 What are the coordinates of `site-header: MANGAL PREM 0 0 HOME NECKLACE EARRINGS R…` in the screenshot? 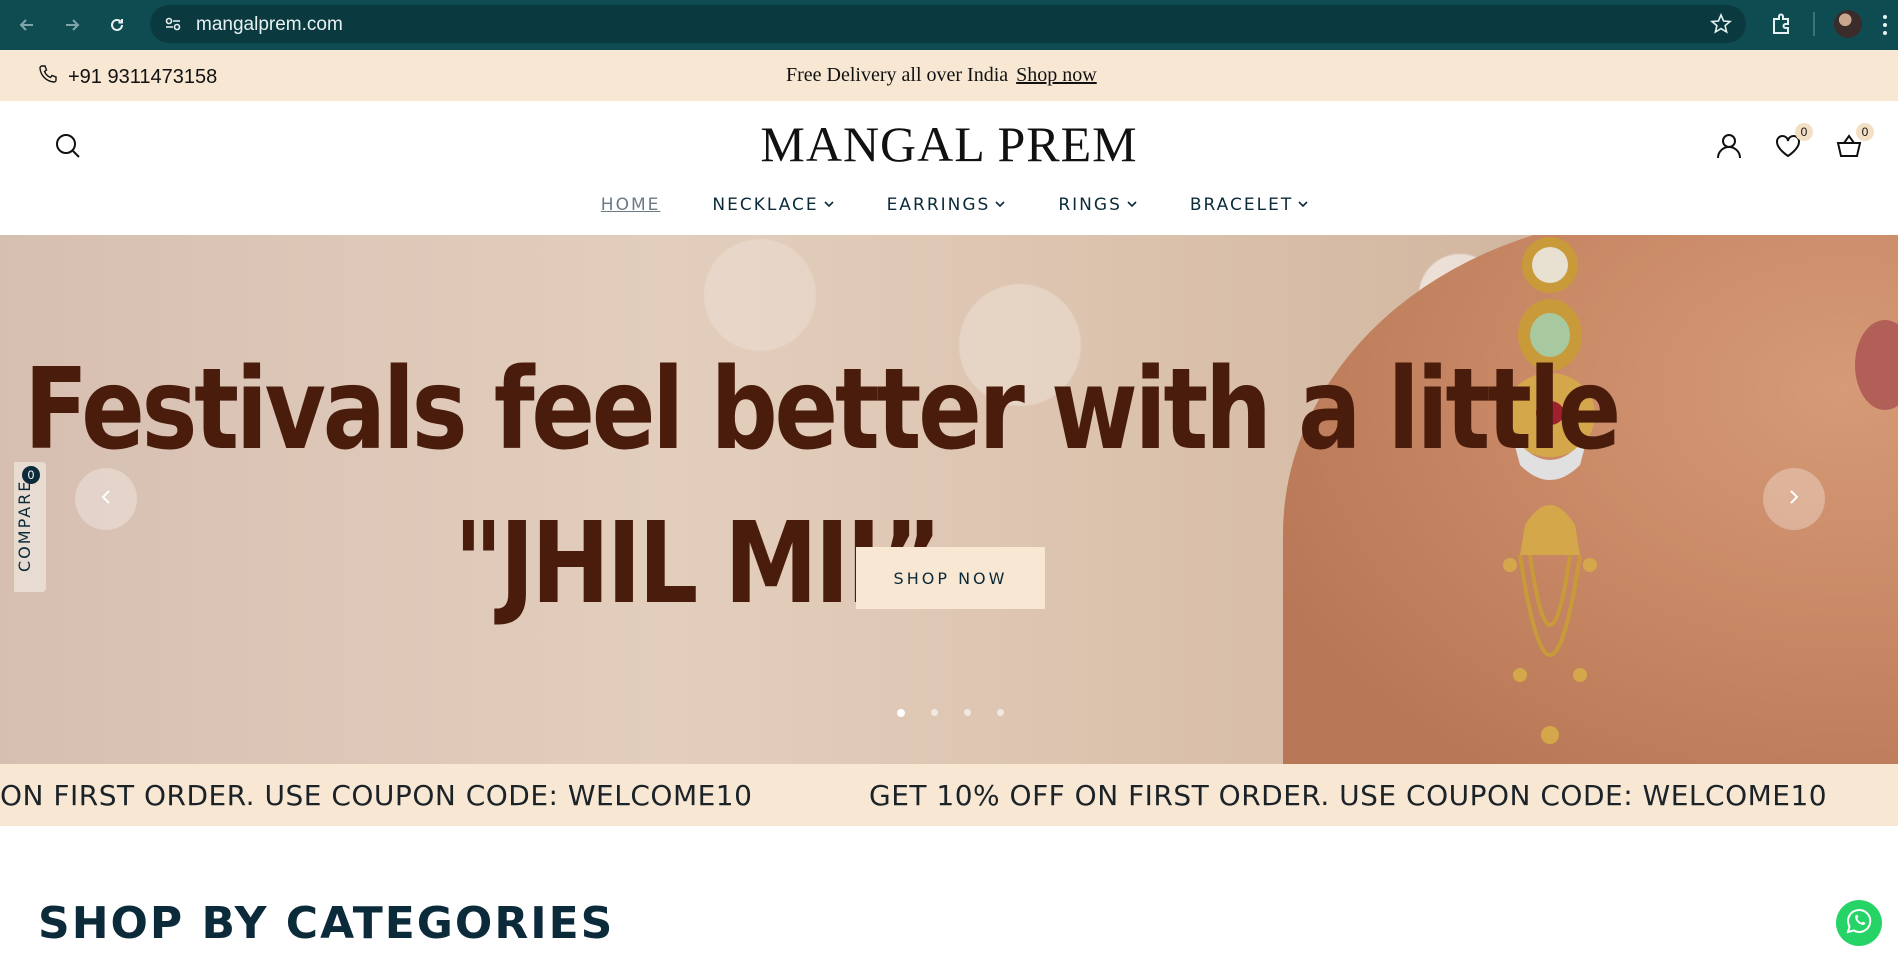 It's located at (949, 168).